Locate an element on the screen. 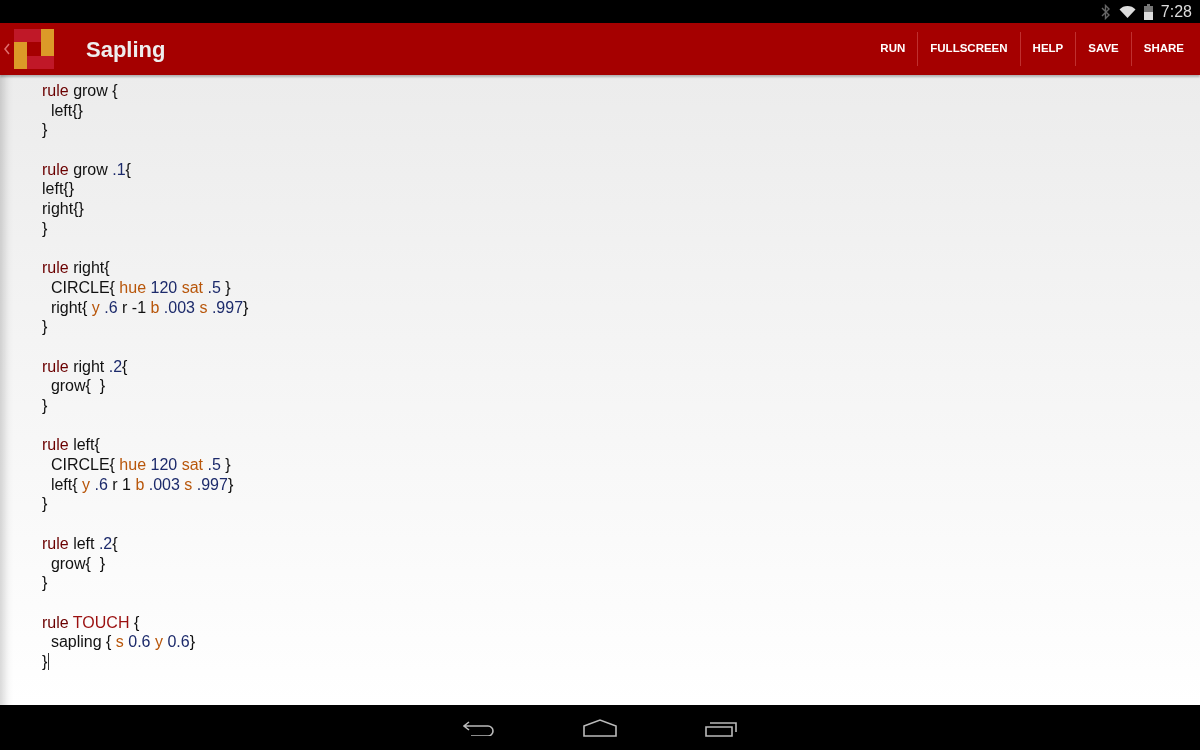 This screenshot has height=750, width=1200. action-button: HELP is located at coordinates (1048, 49).